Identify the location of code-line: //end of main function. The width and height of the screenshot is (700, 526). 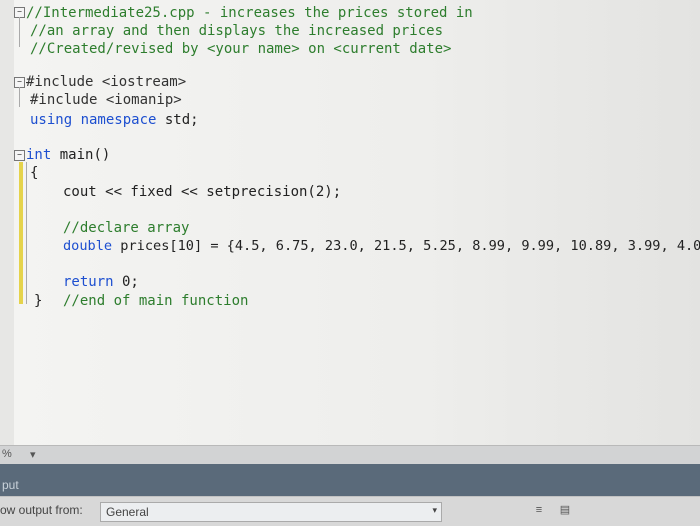
(156, 301).